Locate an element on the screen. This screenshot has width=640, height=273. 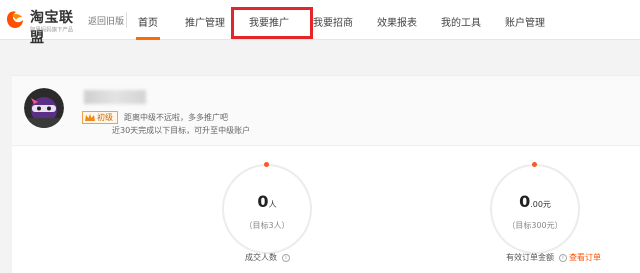
level-badge: 初级 is located at coordinates (100, 117).